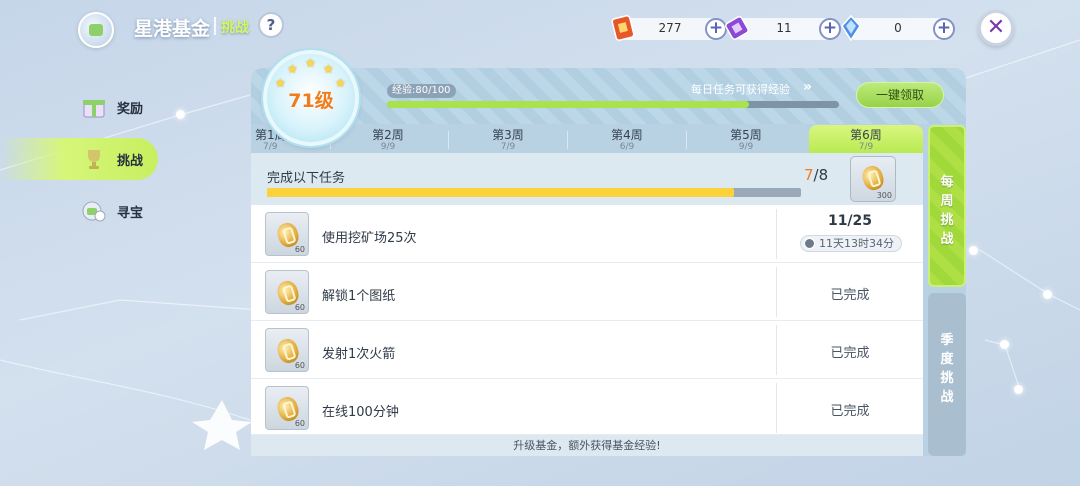 This screenshot has width=1080, height=486. Describe the element at coordinates (900, 95) in the screenshot. I see `claim-all-button: 一键领取` at that location.